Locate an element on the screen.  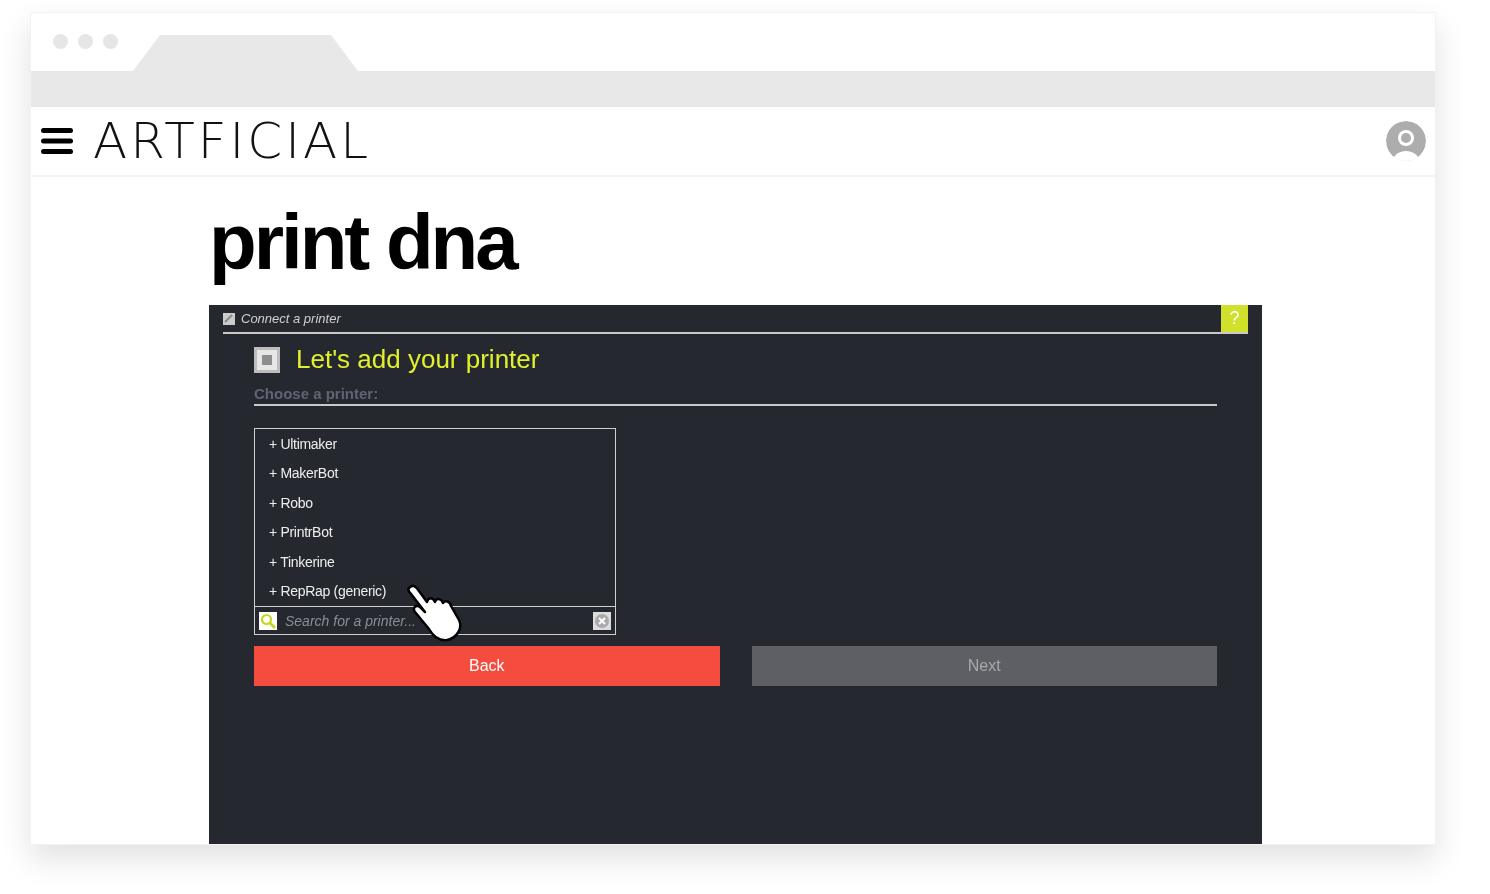
printer-list-item: + PrintrBot is located at coordinates (294, 532).